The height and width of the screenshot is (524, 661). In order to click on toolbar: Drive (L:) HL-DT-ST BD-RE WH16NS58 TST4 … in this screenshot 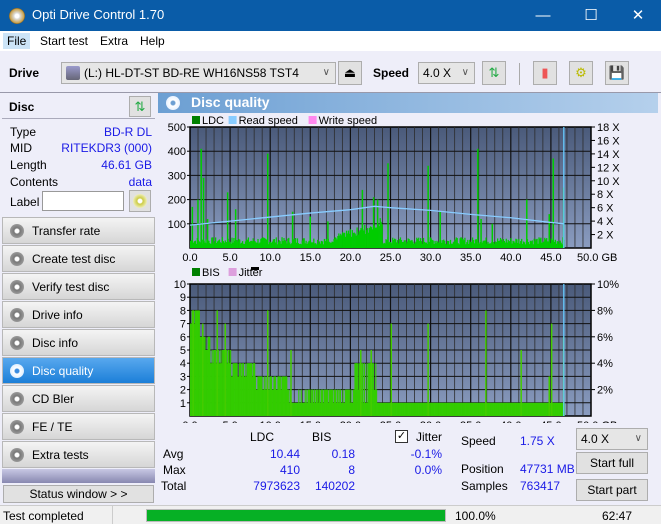, I will do `click(330, 72)`.